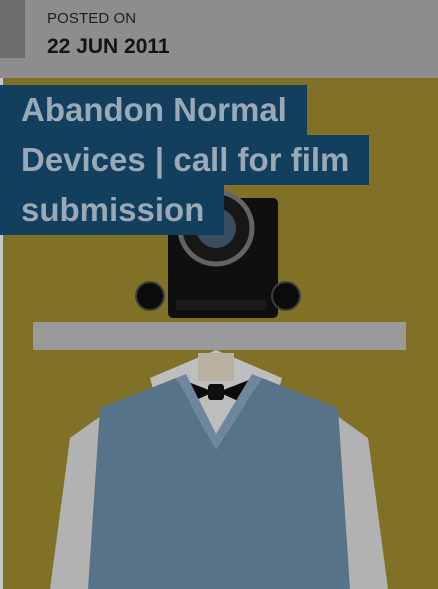 The width and height of the screenshot is (438, 589). Describe the element at coordinates (108, 46) in the screenshot. I see `posted-date: 22 JUN 2011` at that location.